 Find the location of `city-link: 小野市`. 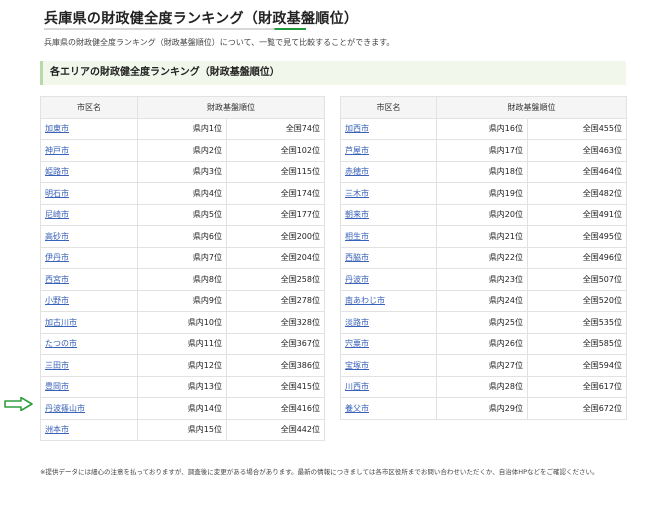

city-link: 小野市 is located at coordinates (57, 300).